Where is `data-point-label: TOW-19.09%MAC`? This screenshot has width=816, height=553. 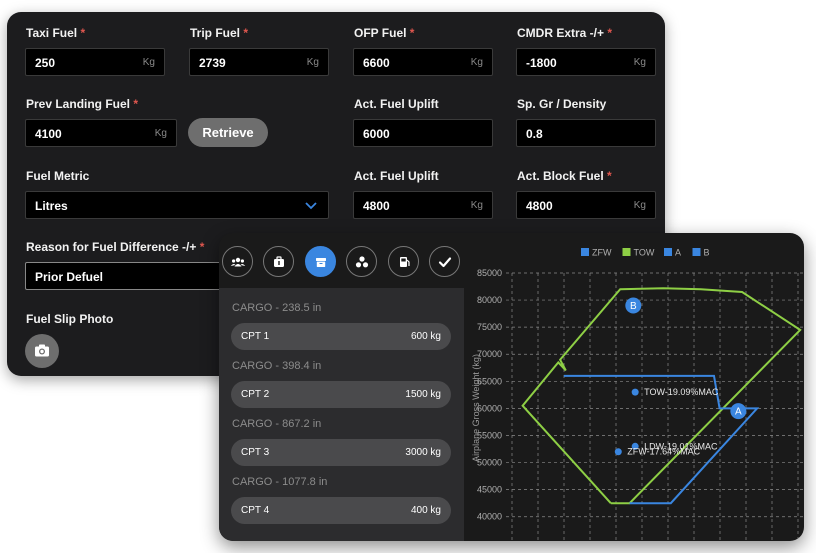 data-point-label: TOW-19.09%MAC is located at coordinates (681, 392).